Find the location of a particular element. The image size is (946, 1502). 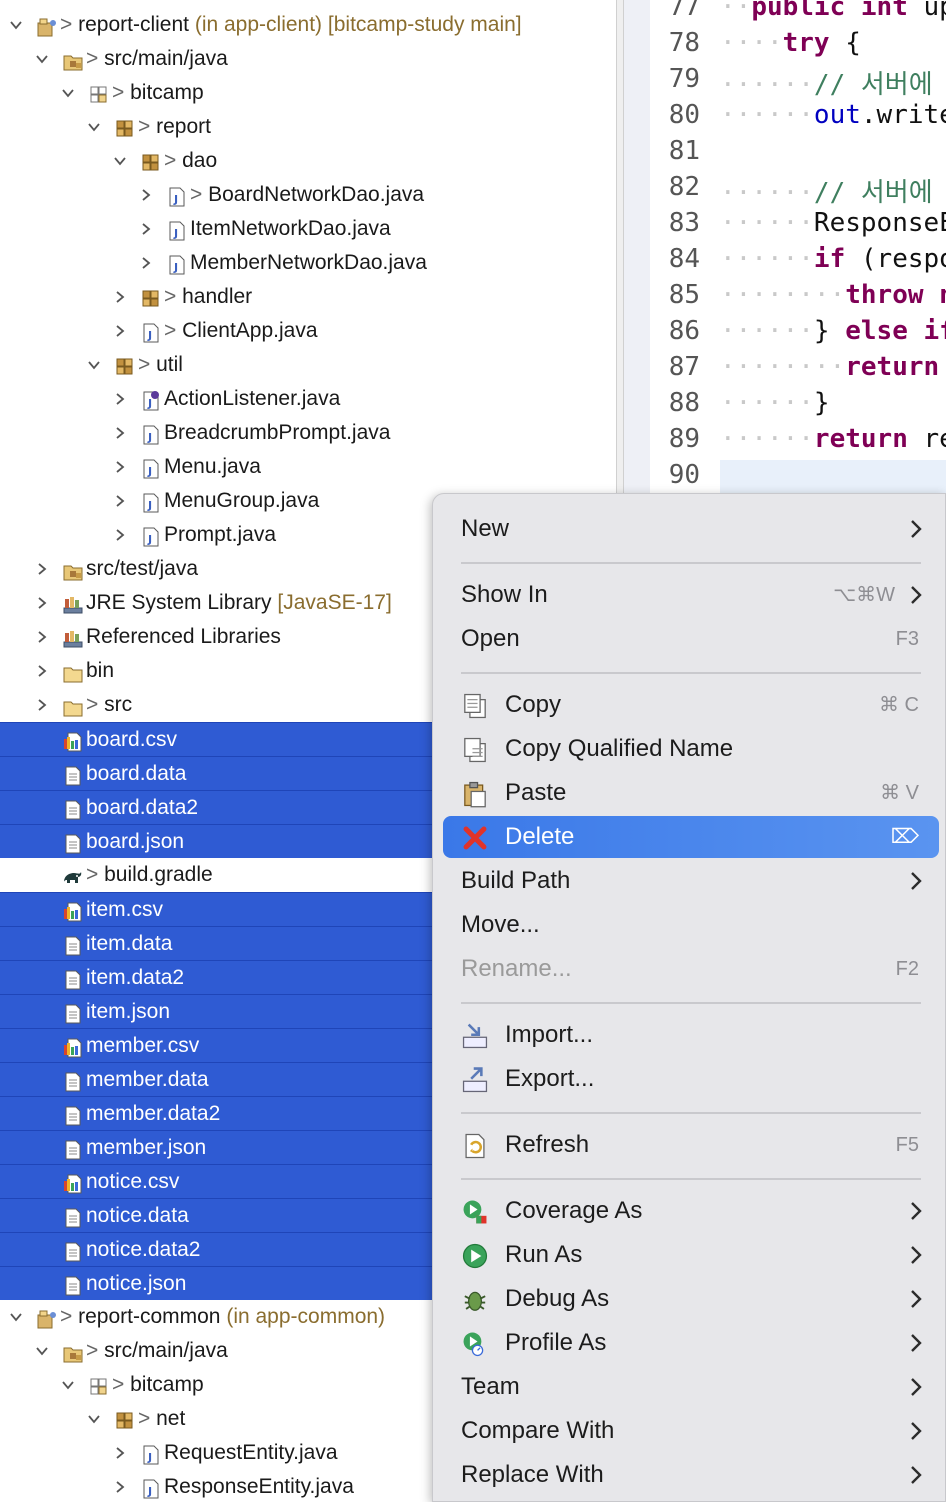

tree-item: J ItemNetworkDao.java is located at coordinates (308, 229).